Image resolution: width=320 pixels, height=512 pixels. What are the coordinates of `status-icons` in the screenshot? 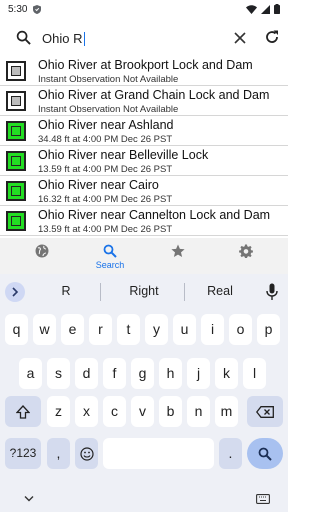 It's located at (263, 9).